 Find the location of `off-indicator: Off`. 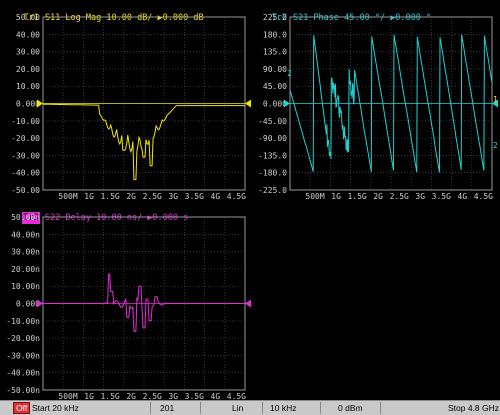

off-indicator: Off is located at coordinates (22, 408).